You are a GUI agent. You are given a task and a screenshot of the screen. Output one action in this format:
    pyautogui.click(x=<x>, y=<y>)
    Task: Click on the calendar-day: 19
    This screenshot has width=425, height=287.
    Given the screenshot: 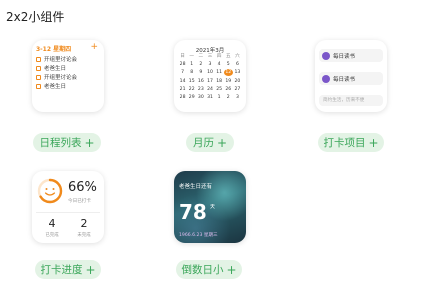 What is the action you would take?
    pyautogui.click(x=228, y=81)
    